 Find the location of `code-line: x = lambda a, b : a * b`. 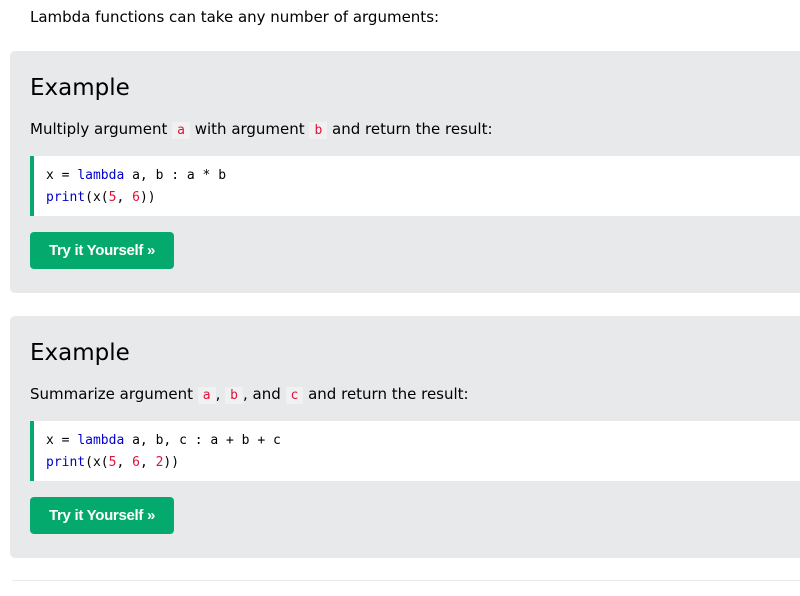

code-line: x = lambda a, b : a * b is located at coordinates (423, 176).